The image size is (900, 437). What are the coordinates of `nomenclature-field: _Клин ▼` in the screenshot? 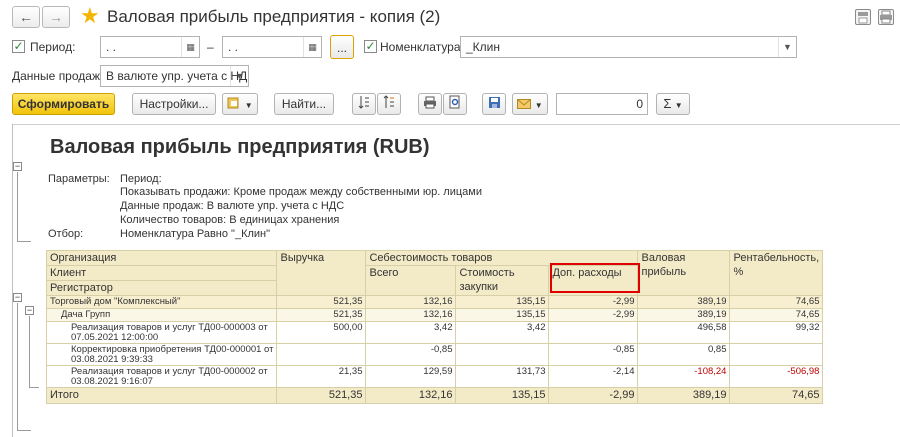 It's located at (628, 47).